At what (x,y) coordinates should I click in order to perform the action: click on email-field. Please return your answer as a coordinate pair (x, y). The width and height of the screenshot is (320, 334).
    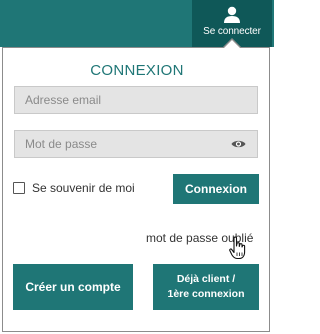
    Looking at the image, I should click on (136, 100).